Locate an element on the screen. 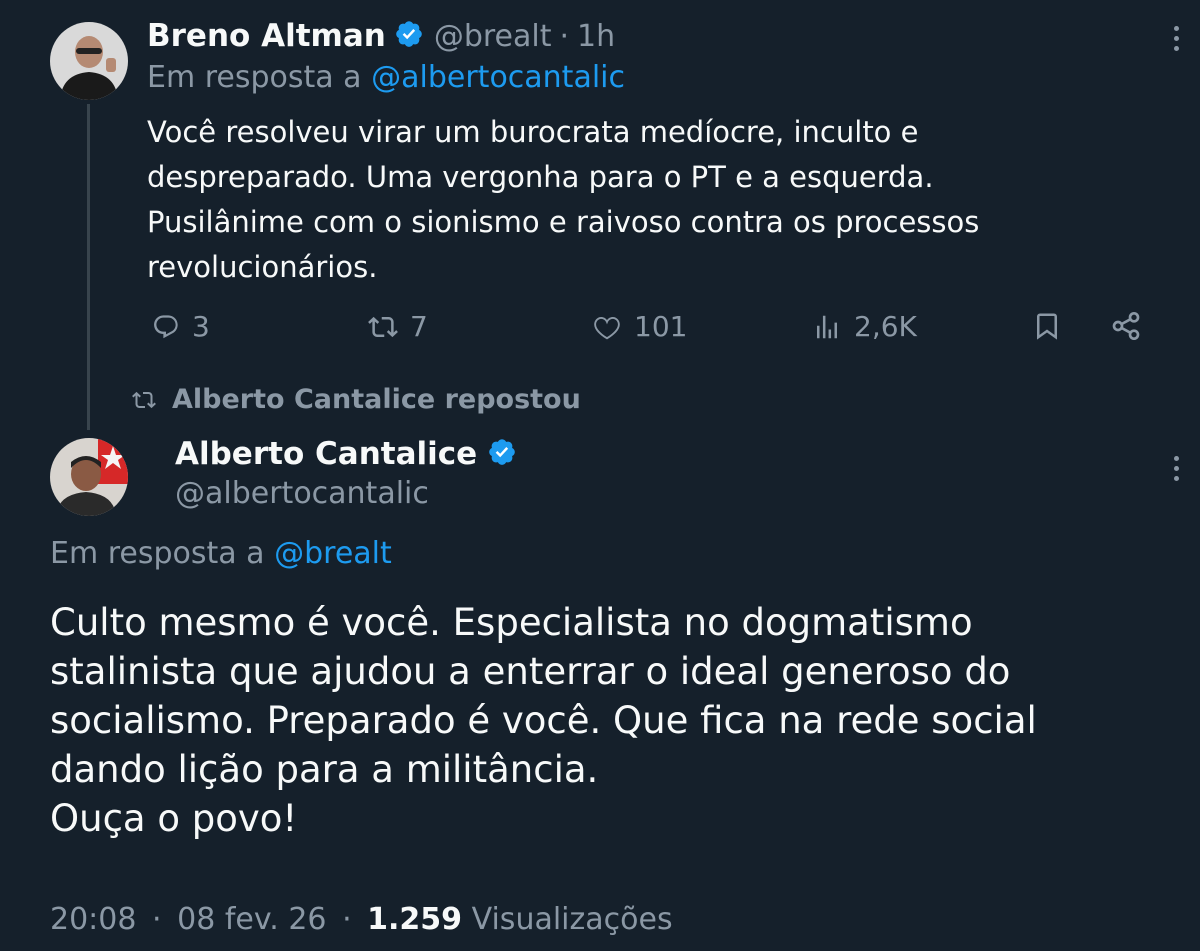  views-icon is located at coordinates (827, 326).